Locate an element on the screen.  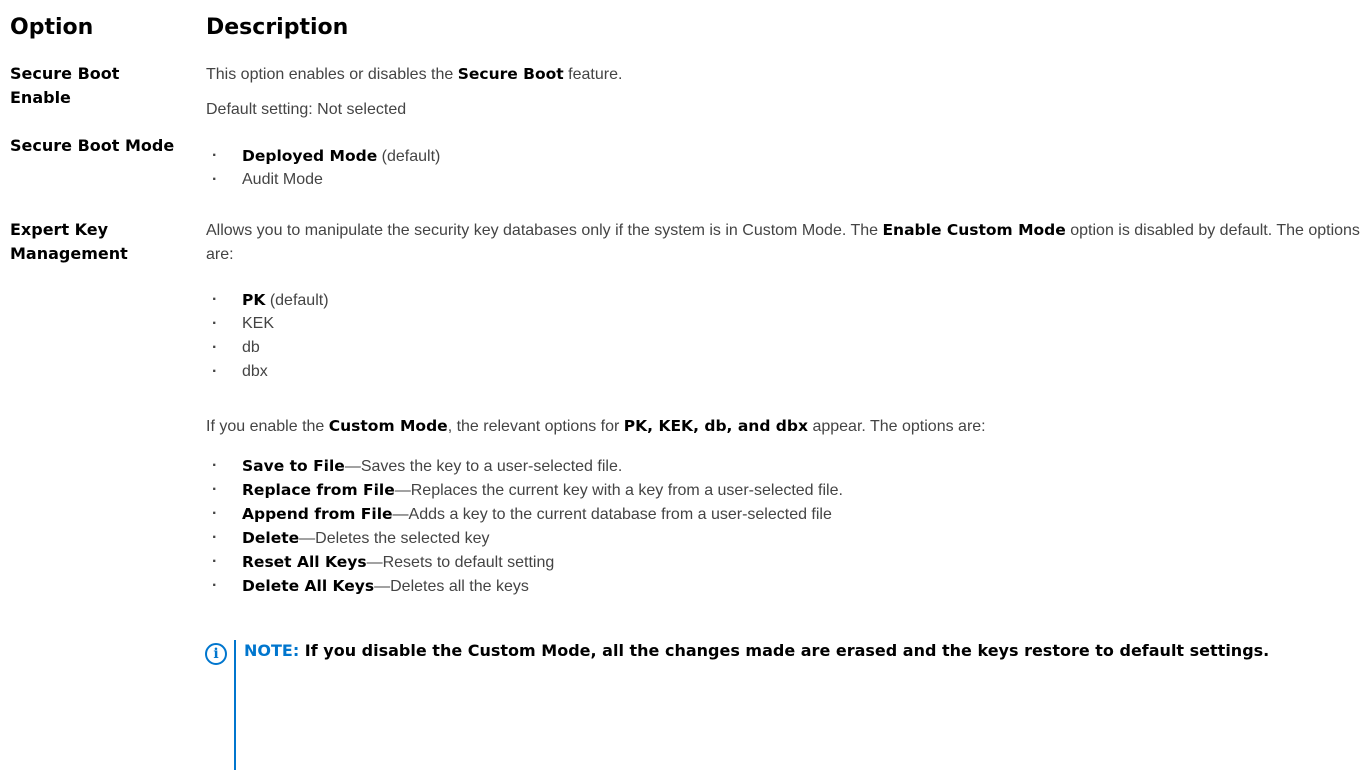
list-item: Delete—Deletes the selected key is located at coordinates (527, 538).